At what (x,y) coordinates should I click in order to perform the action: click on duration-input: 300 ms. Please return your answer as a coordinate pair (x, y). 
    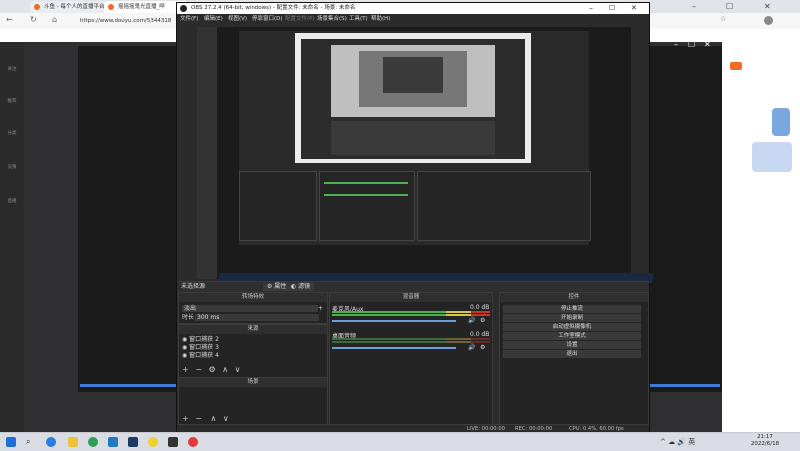
    Looking at the image, I should click on (257, 317).